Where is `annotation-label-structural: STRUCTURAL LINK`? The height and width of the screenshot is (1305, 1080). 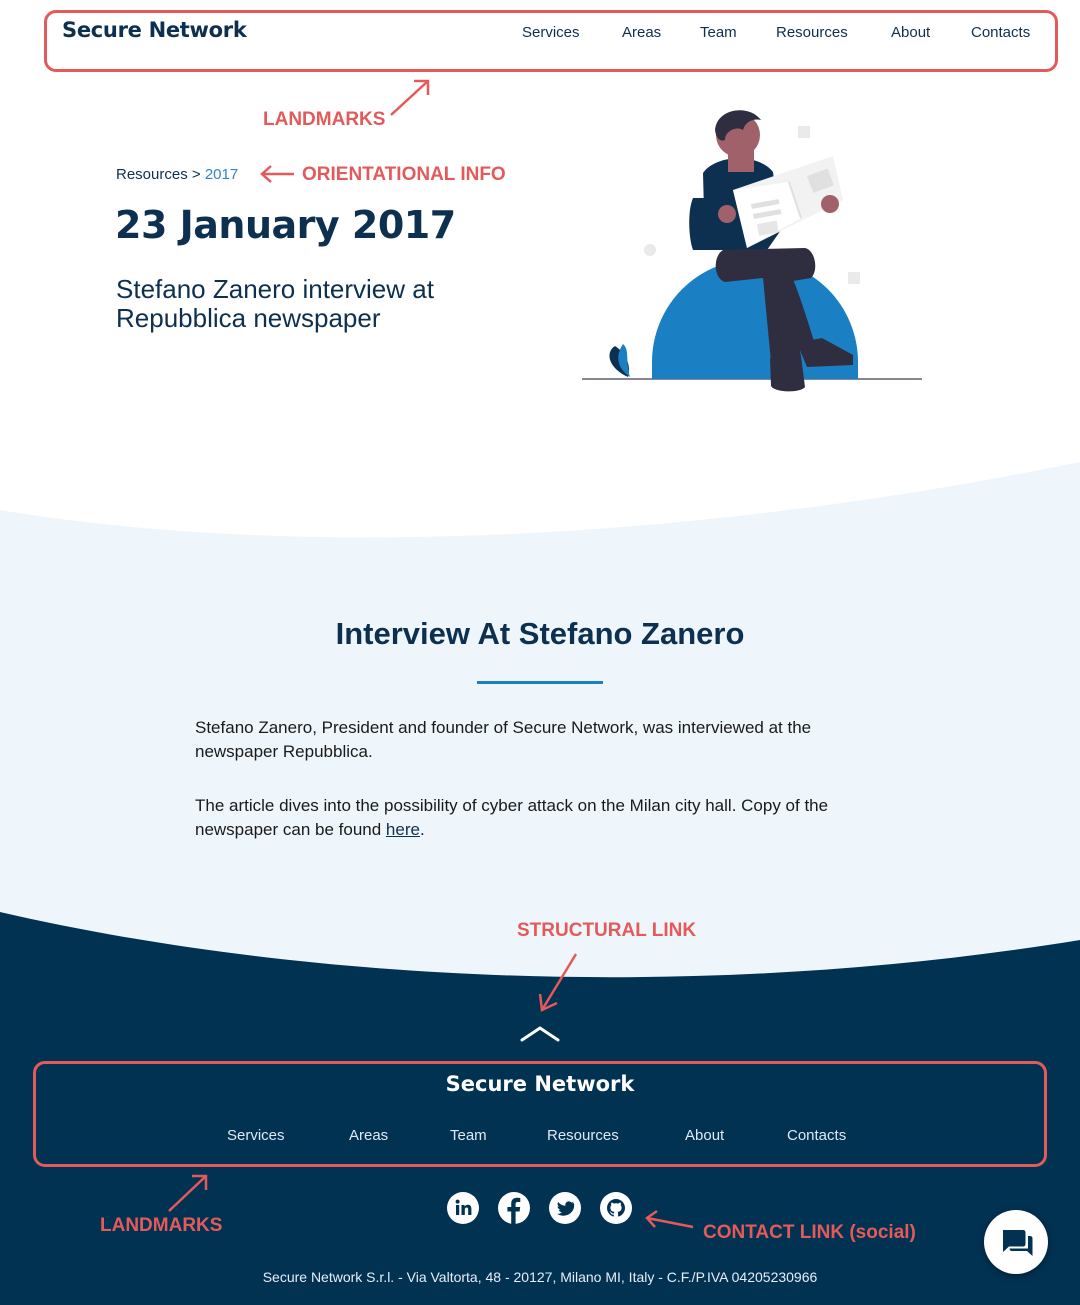 annotation-label-structural: STRUCTURAL LINK is located at coordinates (607, 930).